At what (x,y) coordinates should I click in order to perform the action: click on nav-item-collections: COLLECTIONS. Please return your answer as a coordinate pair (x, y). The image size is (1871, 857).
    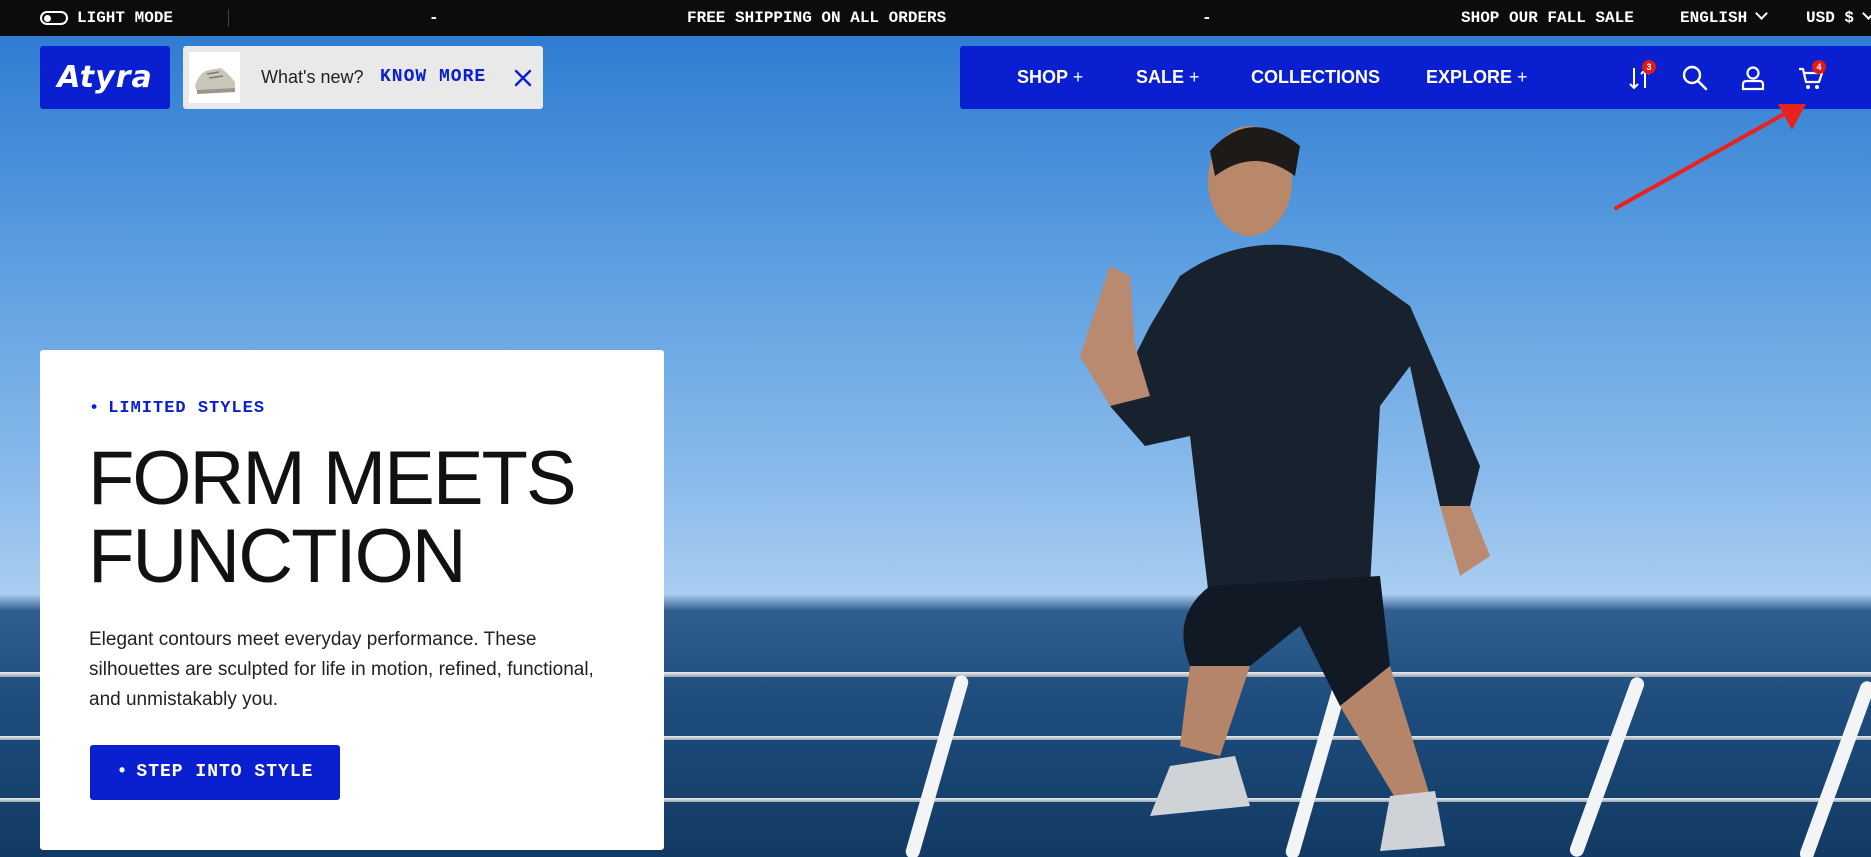
    Looking at the image, I should click on (1315, 77).